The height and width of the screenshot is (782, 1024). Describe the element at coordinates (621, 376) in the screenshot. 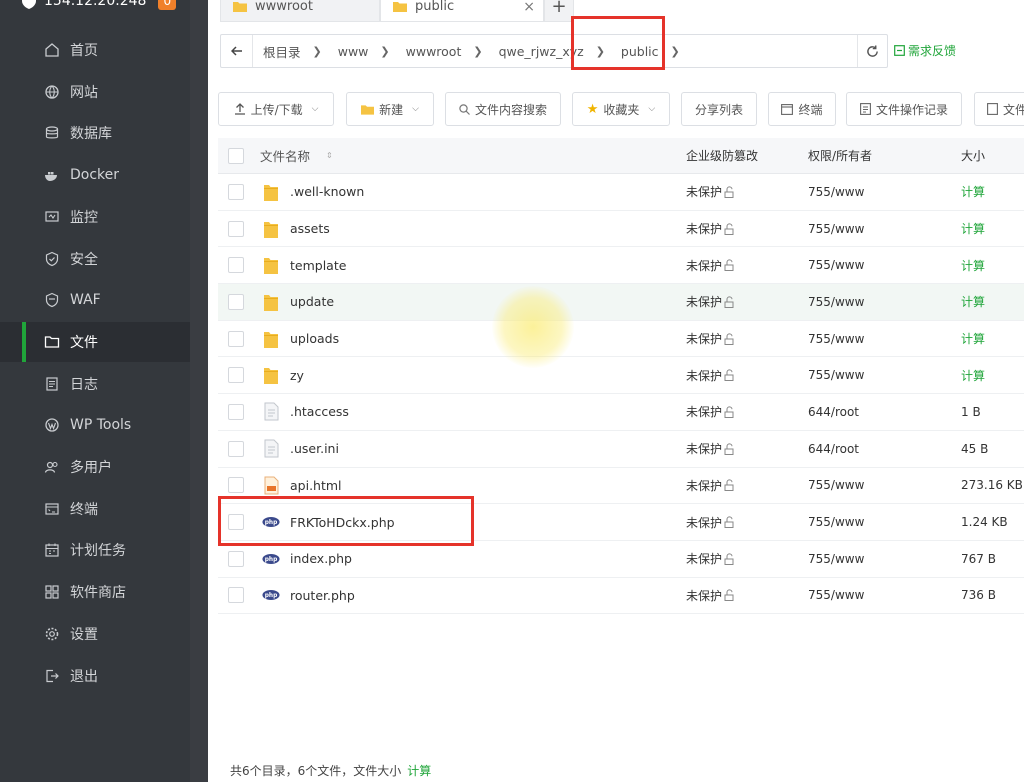

I see `table-row: zy 未保护 755/www 计算` at that location.